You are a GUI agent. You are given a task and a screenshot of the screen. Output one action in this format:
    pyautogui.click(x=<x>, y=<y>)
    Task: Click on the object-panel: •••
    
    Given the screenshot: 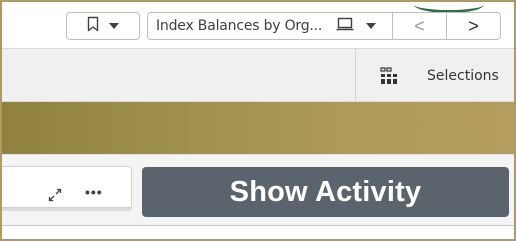 What is the action you would take?
    pyautogui.click(x=67, y=187)
    